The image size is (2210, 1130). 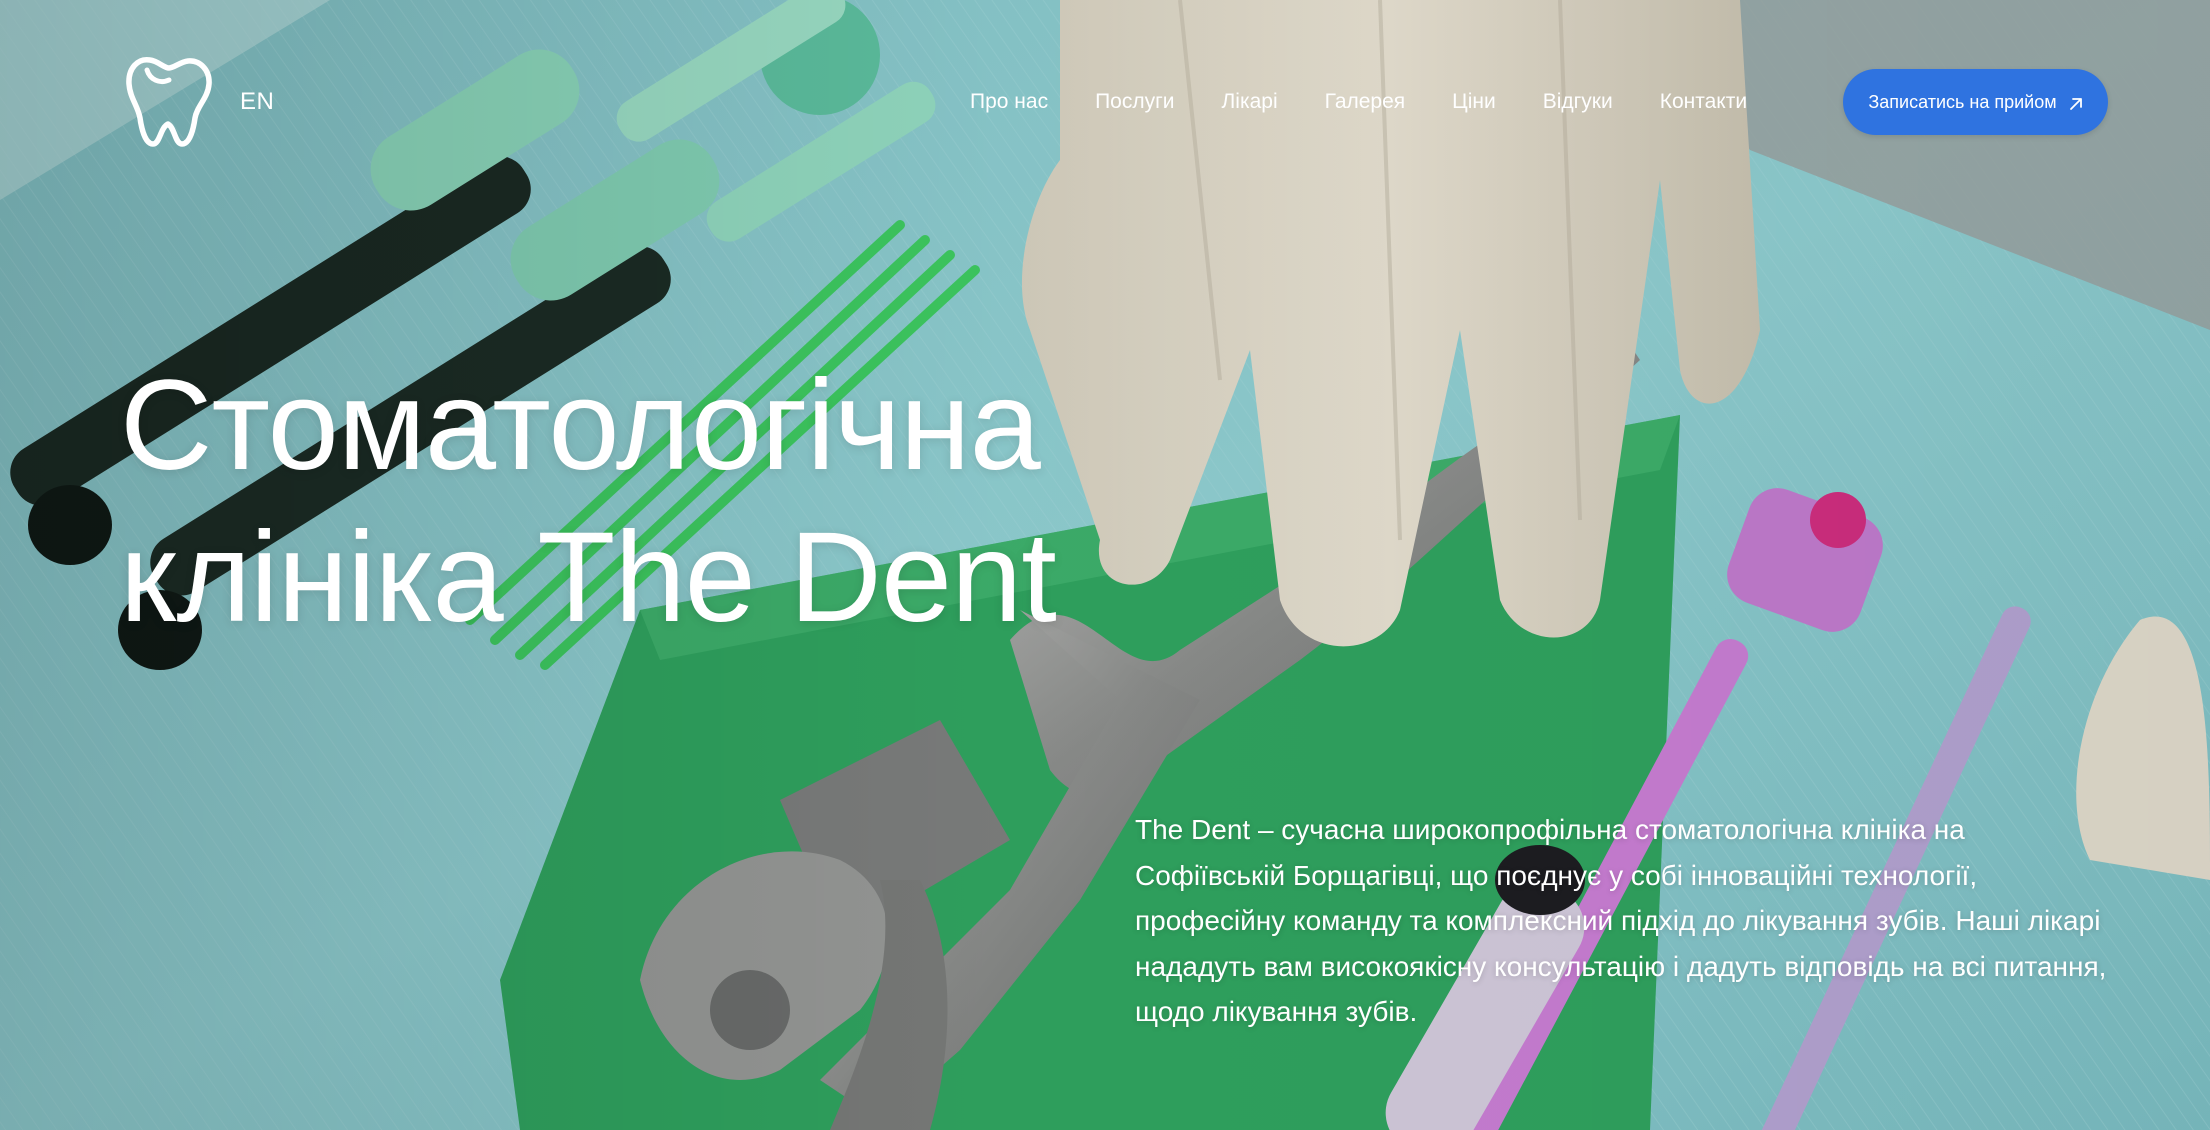 I want to click on page-title: Стоматологічна клініка The Dent, so click(x=588, y=502).